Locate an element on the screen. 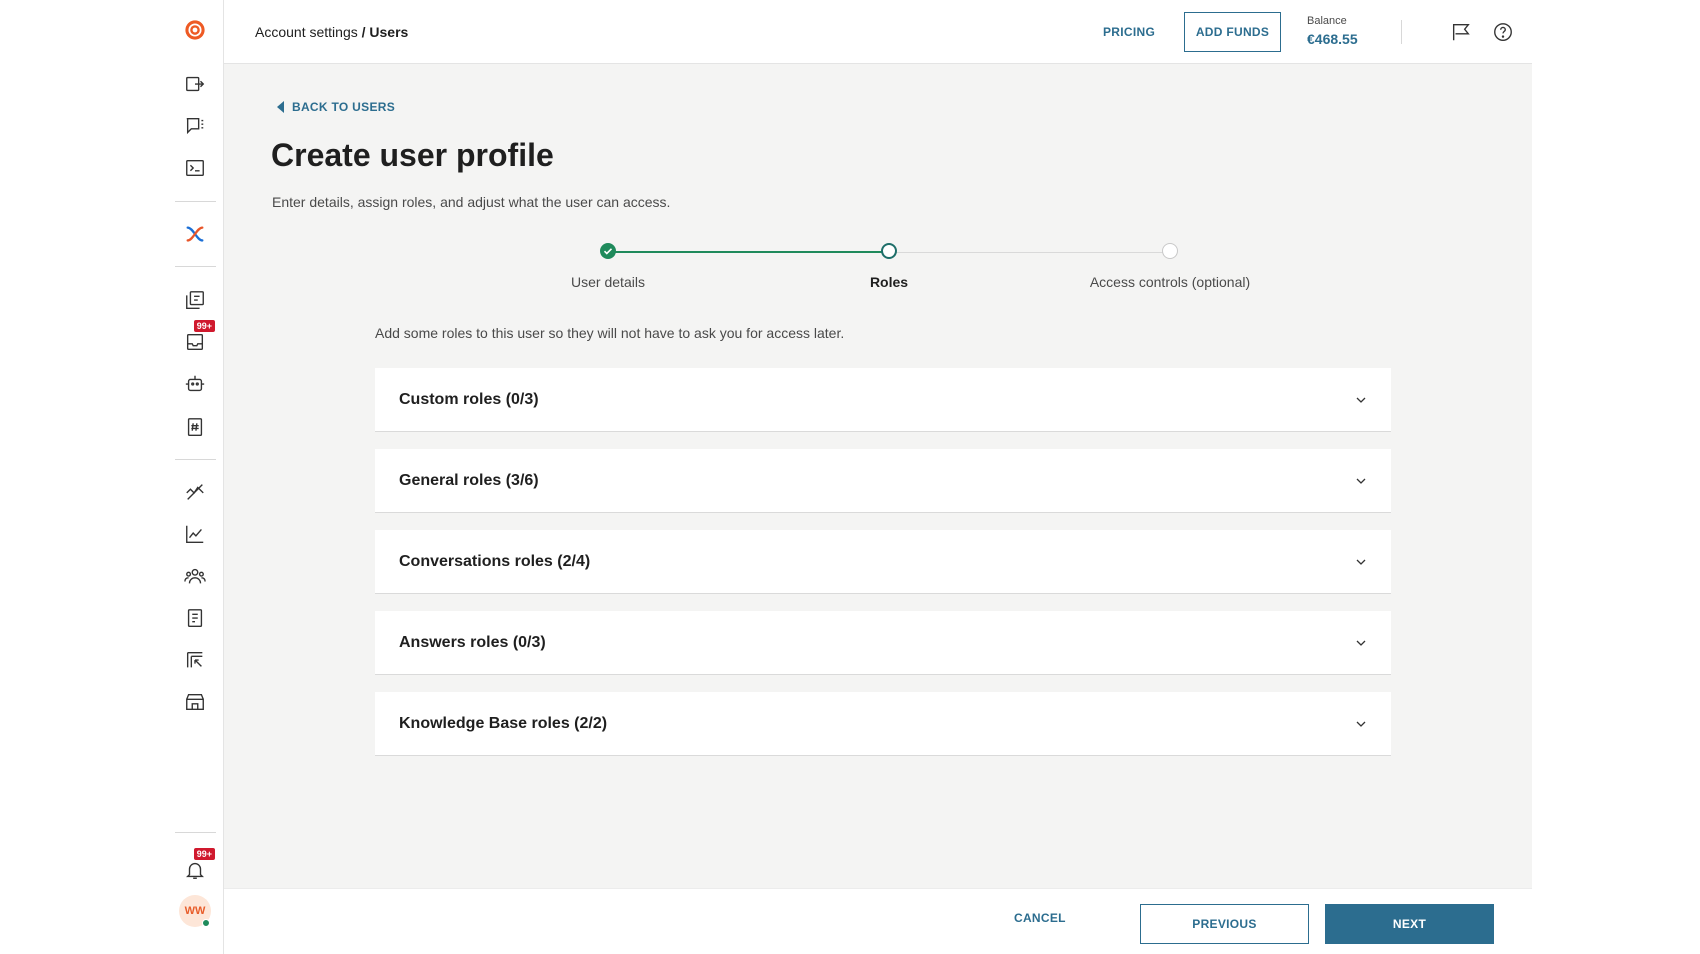 The height and width of the screenshot is (954, 1700). logs-icon is located at coordinates (195, 618).